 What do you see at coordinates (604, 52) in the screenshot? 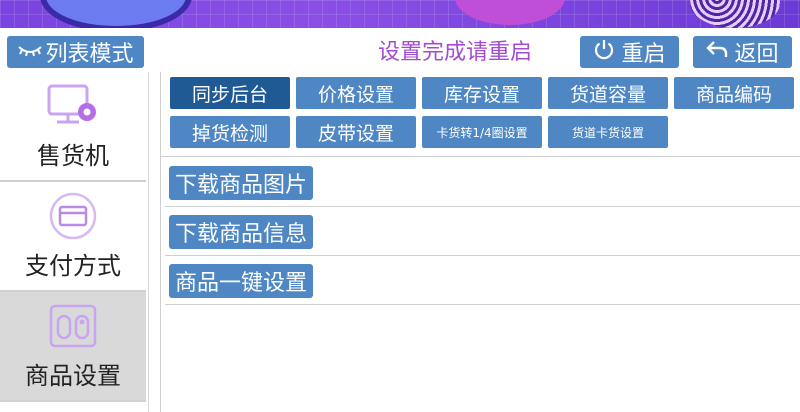
I see `power-icon` at bounding box center [604, 52].